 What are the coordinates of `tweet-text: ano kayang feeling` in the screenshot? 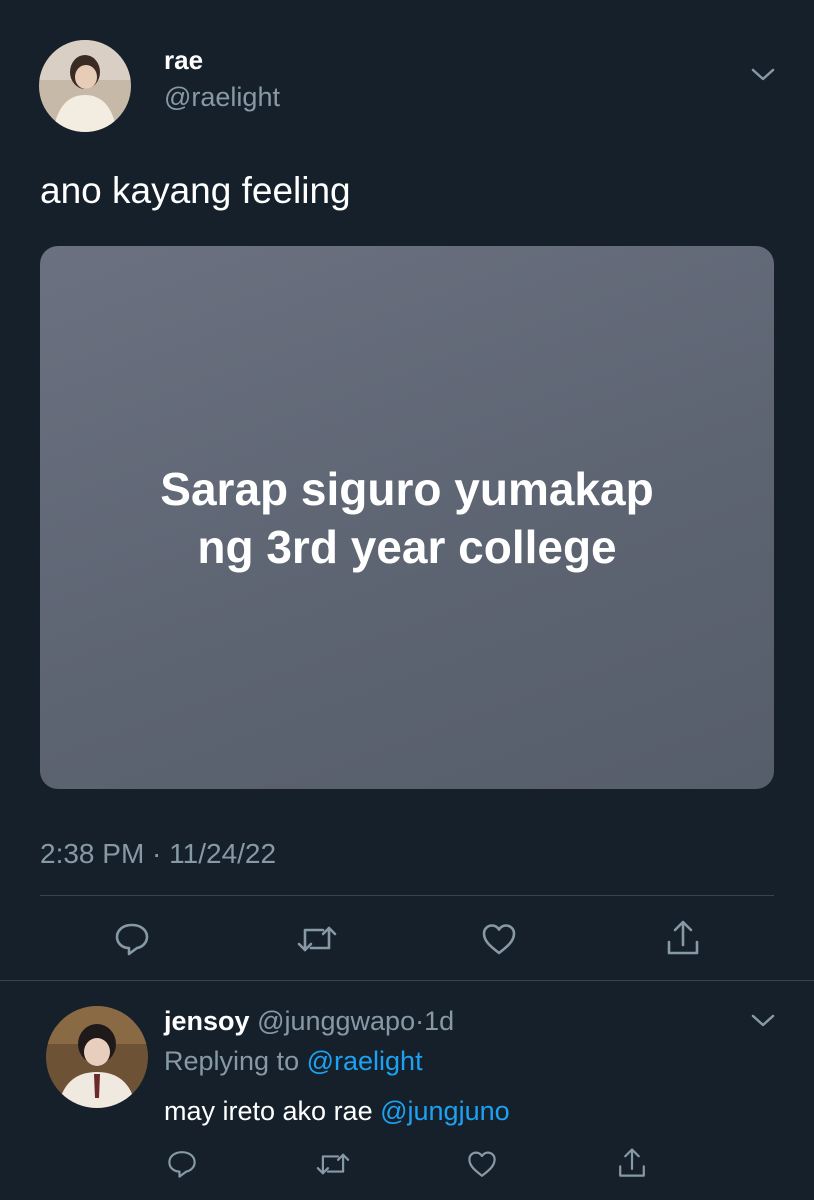 It's located at (195, 190).